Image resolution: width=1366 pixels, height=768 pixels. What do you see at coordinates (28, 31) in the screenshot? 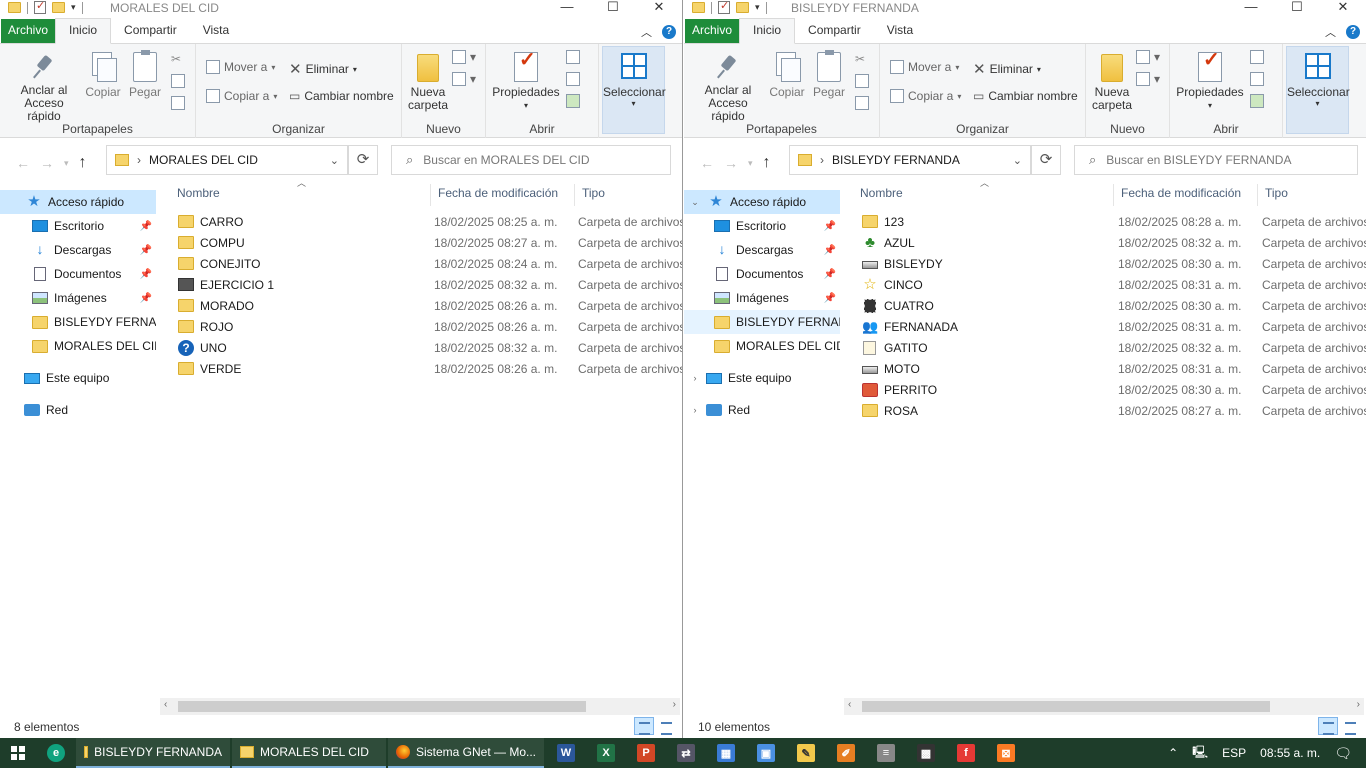
I see `tab-file: Archivo` at bounding box center [28, 31].